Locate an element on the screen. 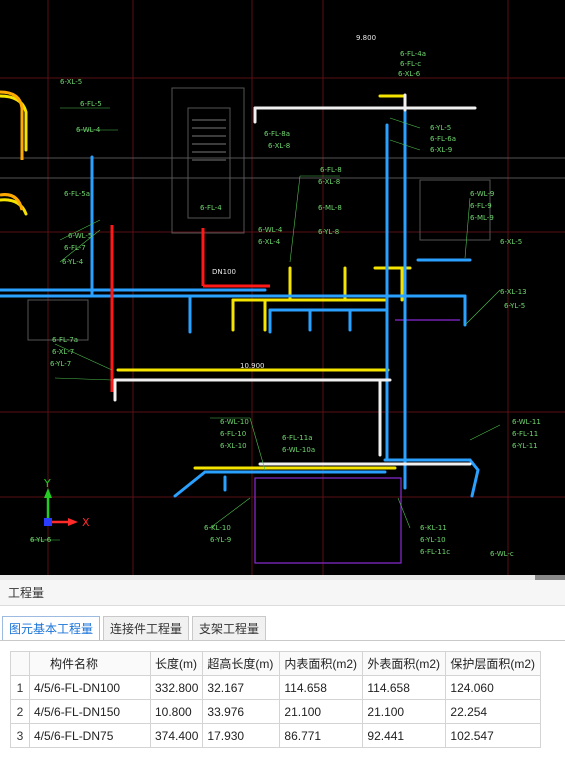  svg-text: 6-WL-9 is located at coordinates (482, 194).